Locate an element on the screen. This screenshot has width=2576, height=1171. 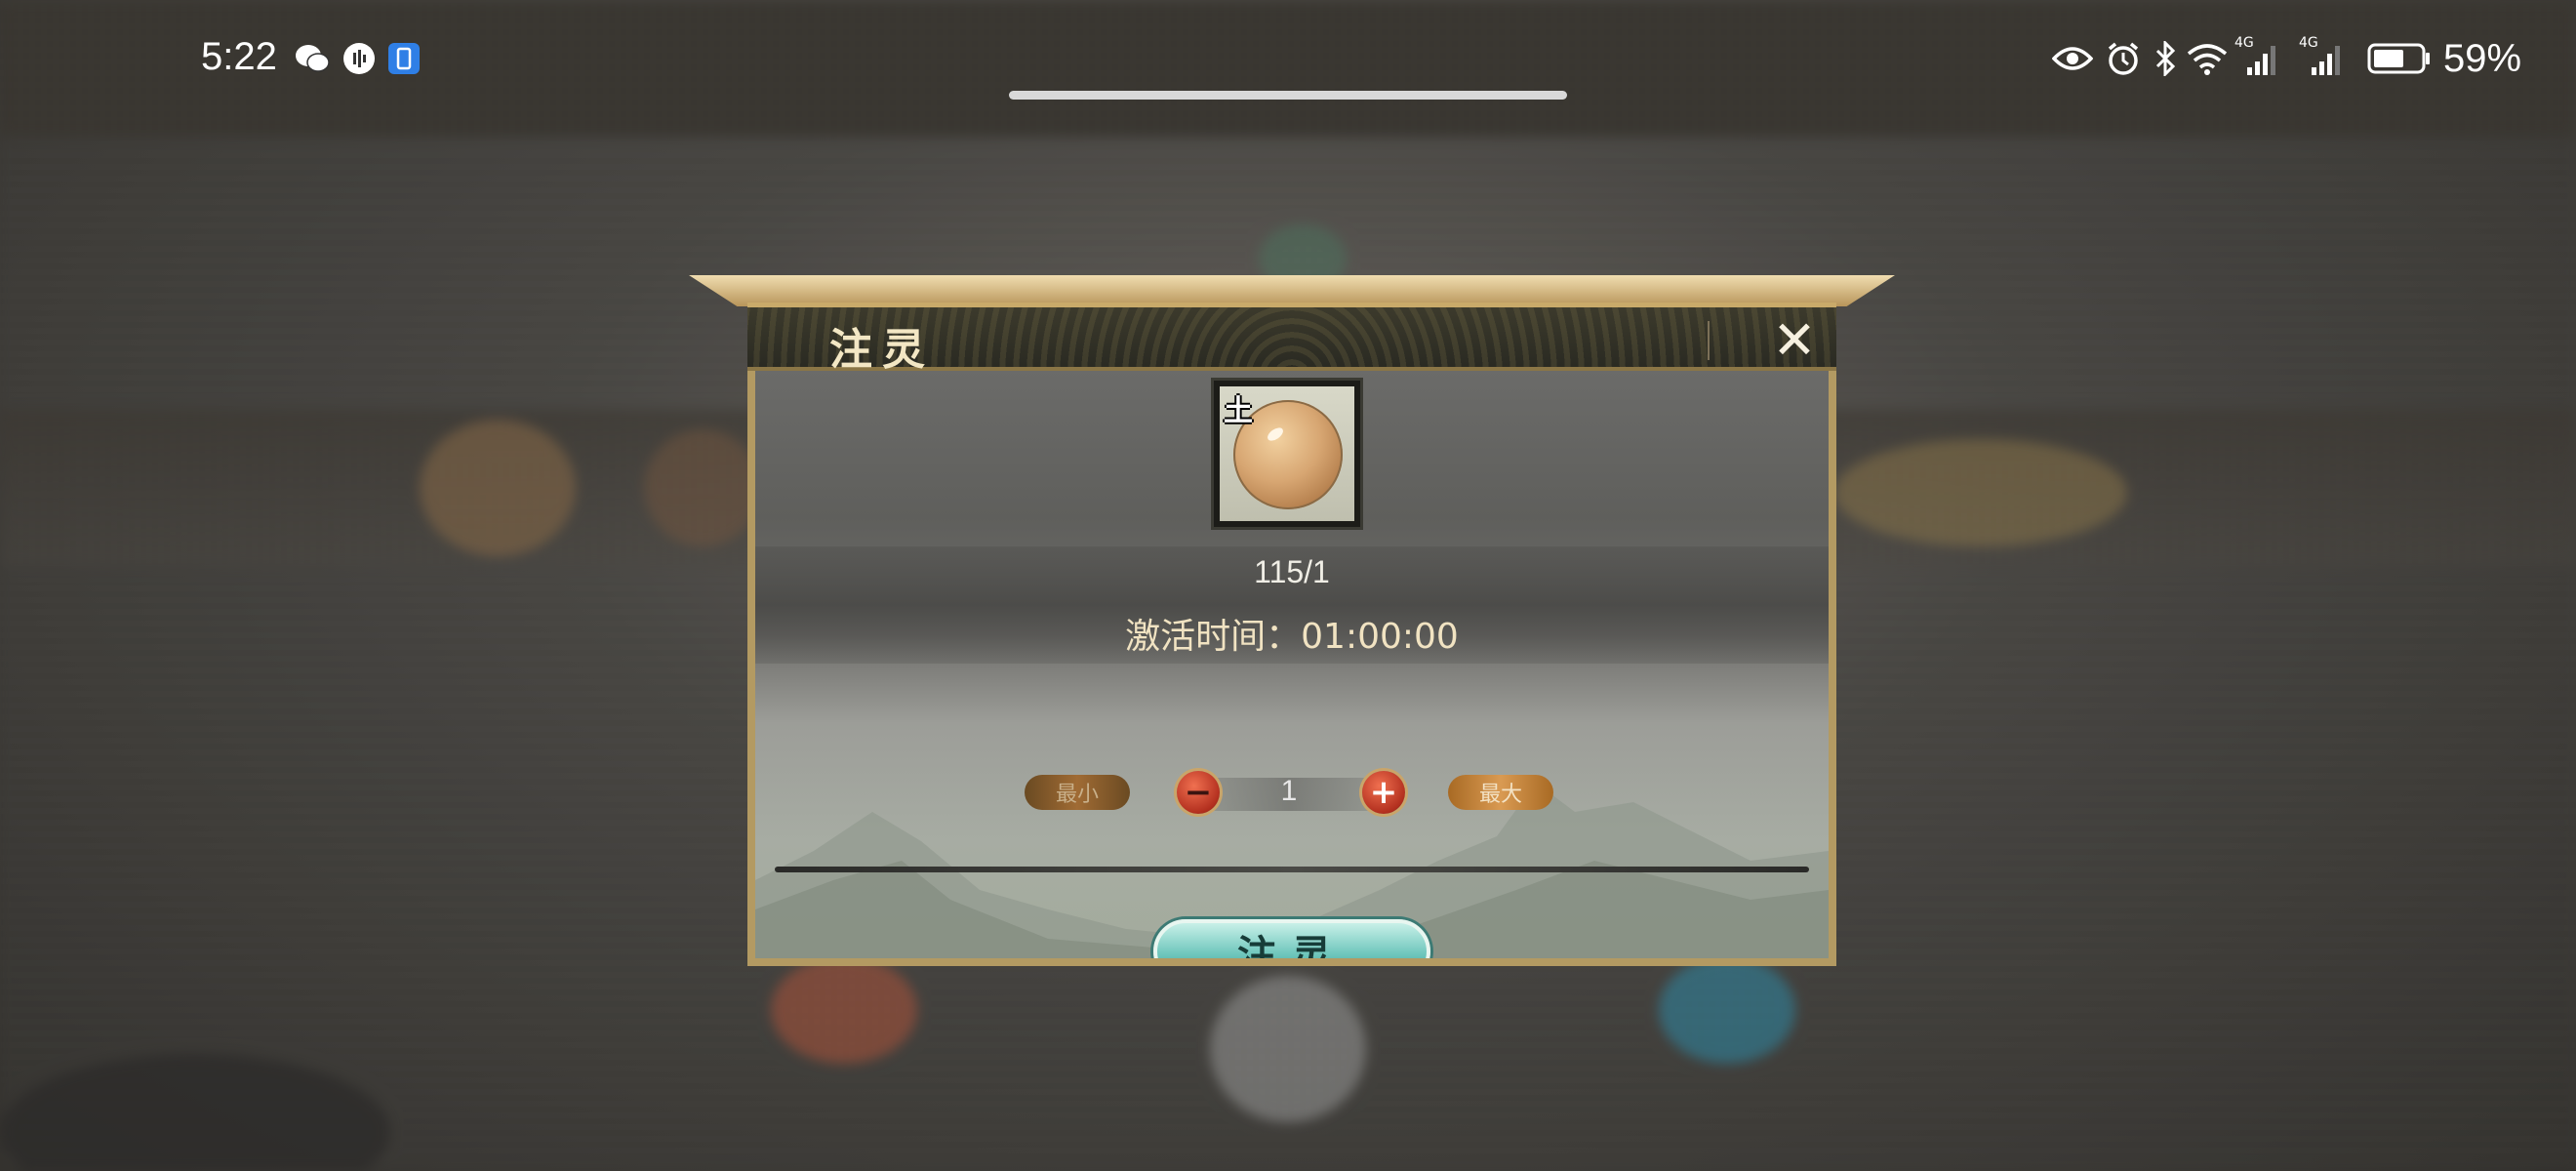
close-icon: ✕ is located at coordinates (1794, 339).